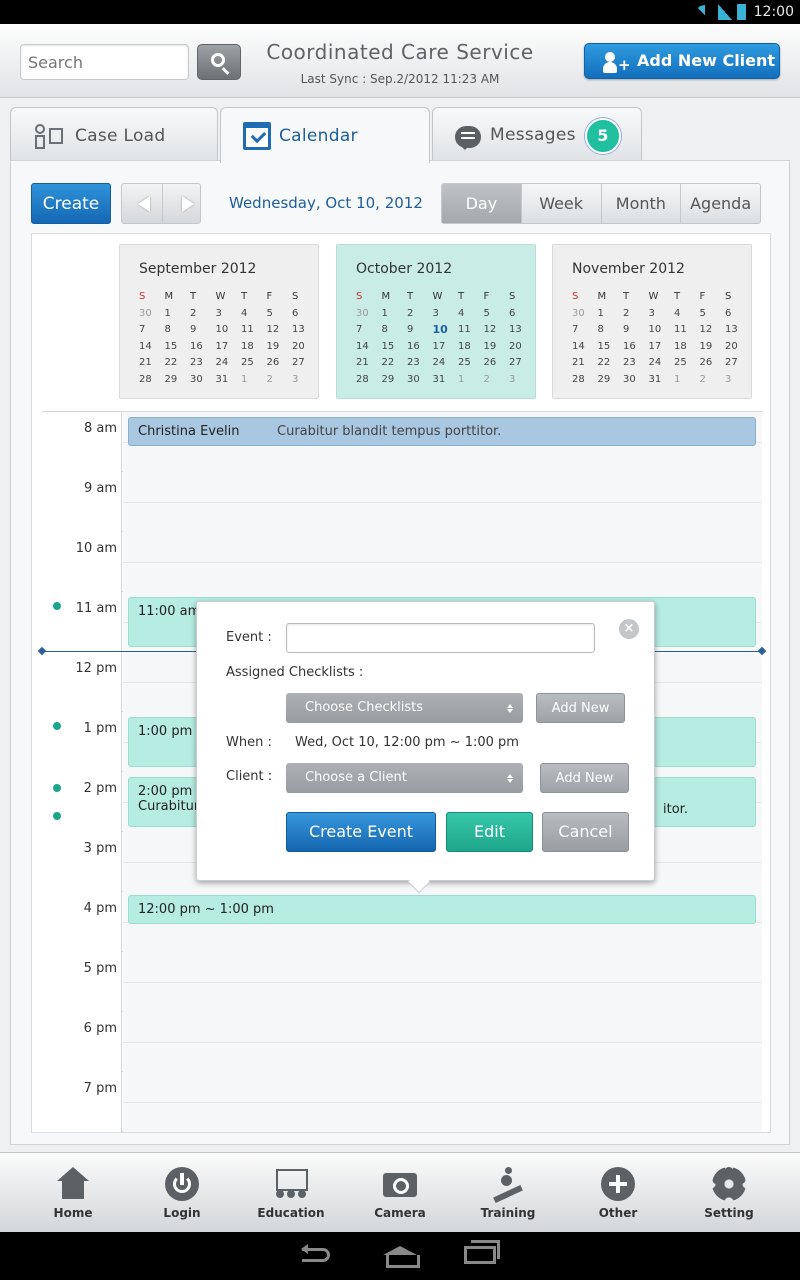  What do you see at coordinates (640, 203) in the screenshot?
I see `view-month: Month` at bounding box center [640, 203].